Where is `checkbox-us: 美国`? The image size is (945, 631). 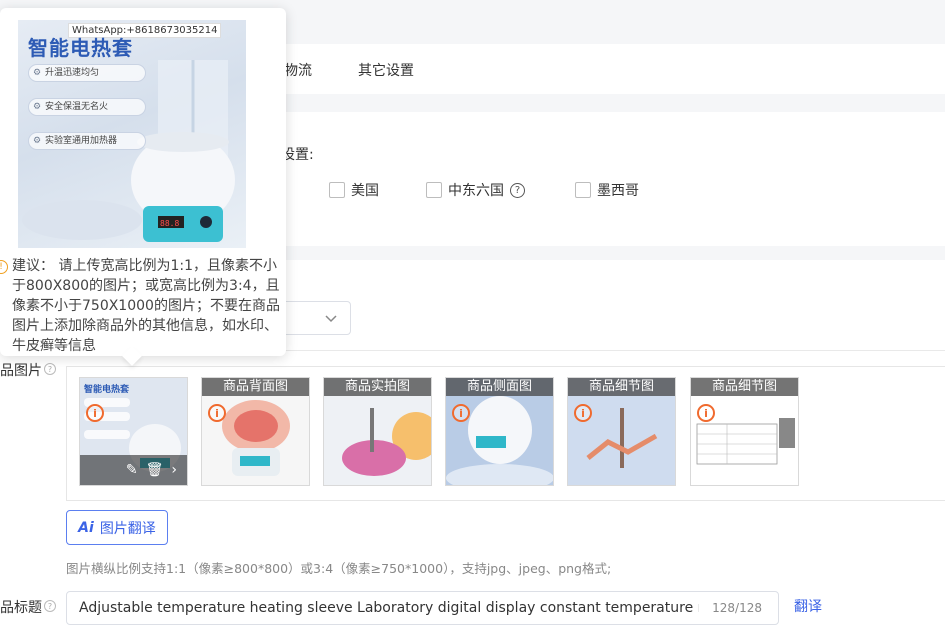
checkbox-us: 美国 is located at coordinates (354, 190).